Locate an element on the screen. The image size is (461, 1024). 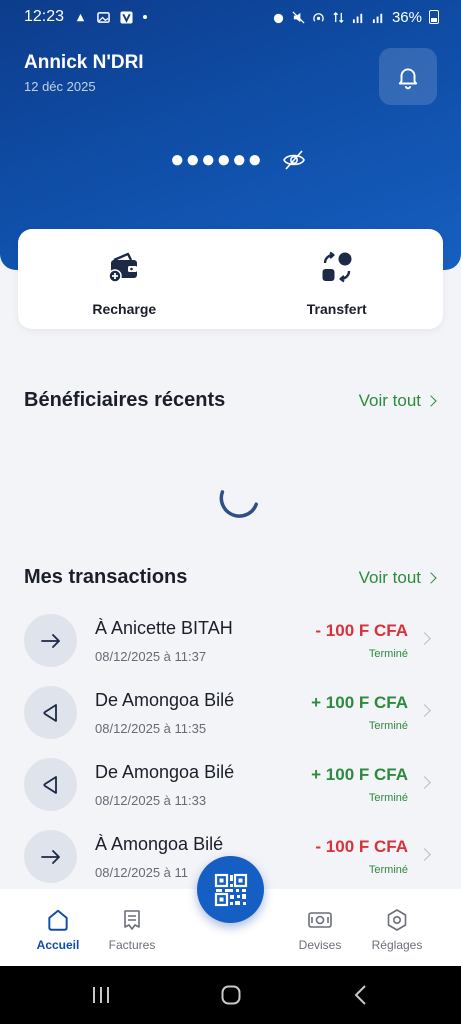
nav-currencies: Devises is located at coordinates (320, 929).